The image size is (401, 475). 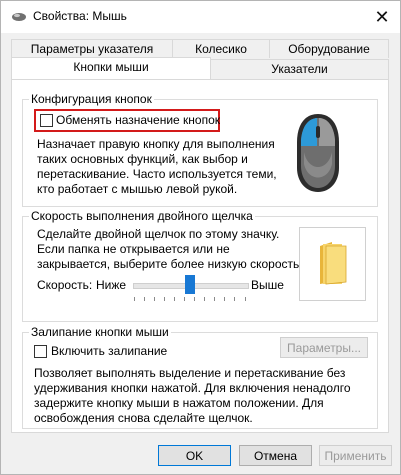 I want to click on description-line: Сделайте двойной щелчок по этому значку., so click(x=158, y=234).